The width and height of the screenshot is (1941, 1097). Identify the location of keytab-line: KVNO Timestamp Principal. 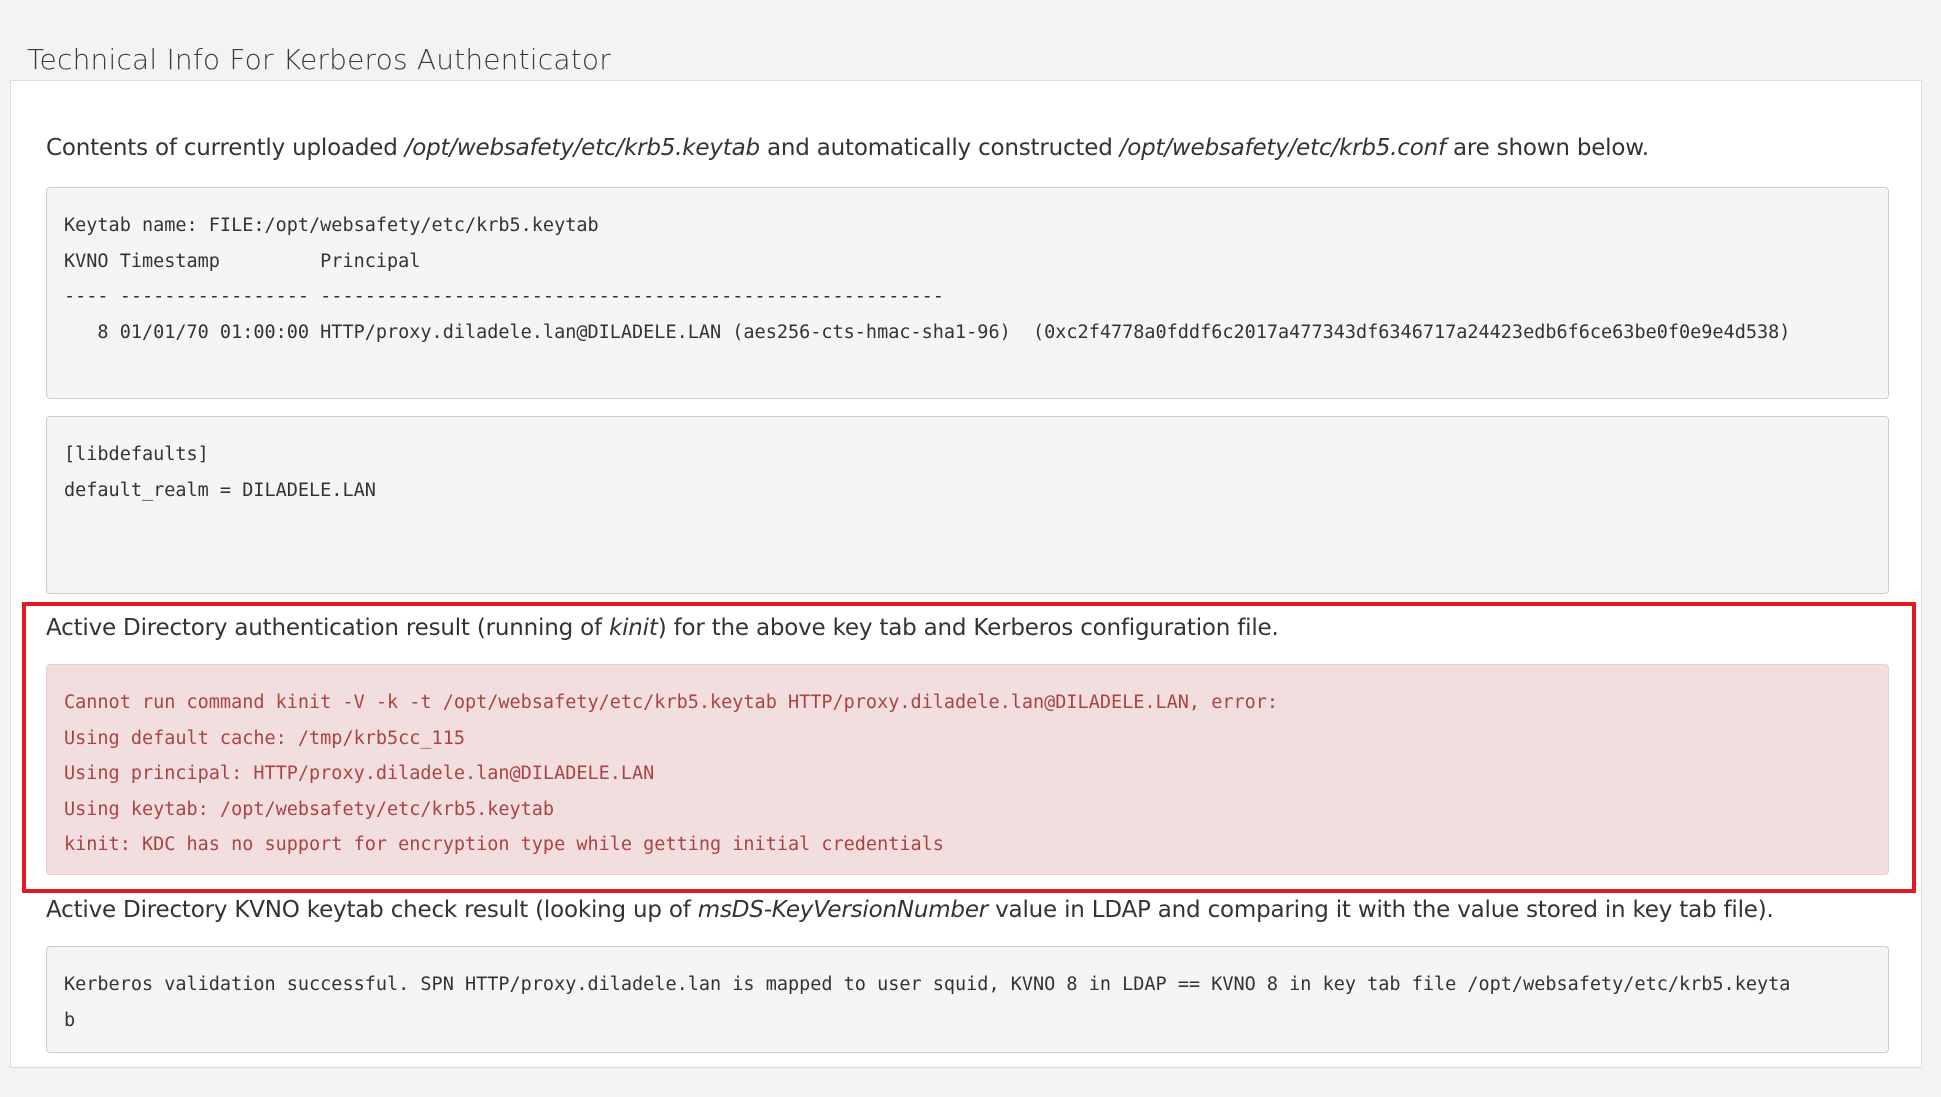
(242, 261).